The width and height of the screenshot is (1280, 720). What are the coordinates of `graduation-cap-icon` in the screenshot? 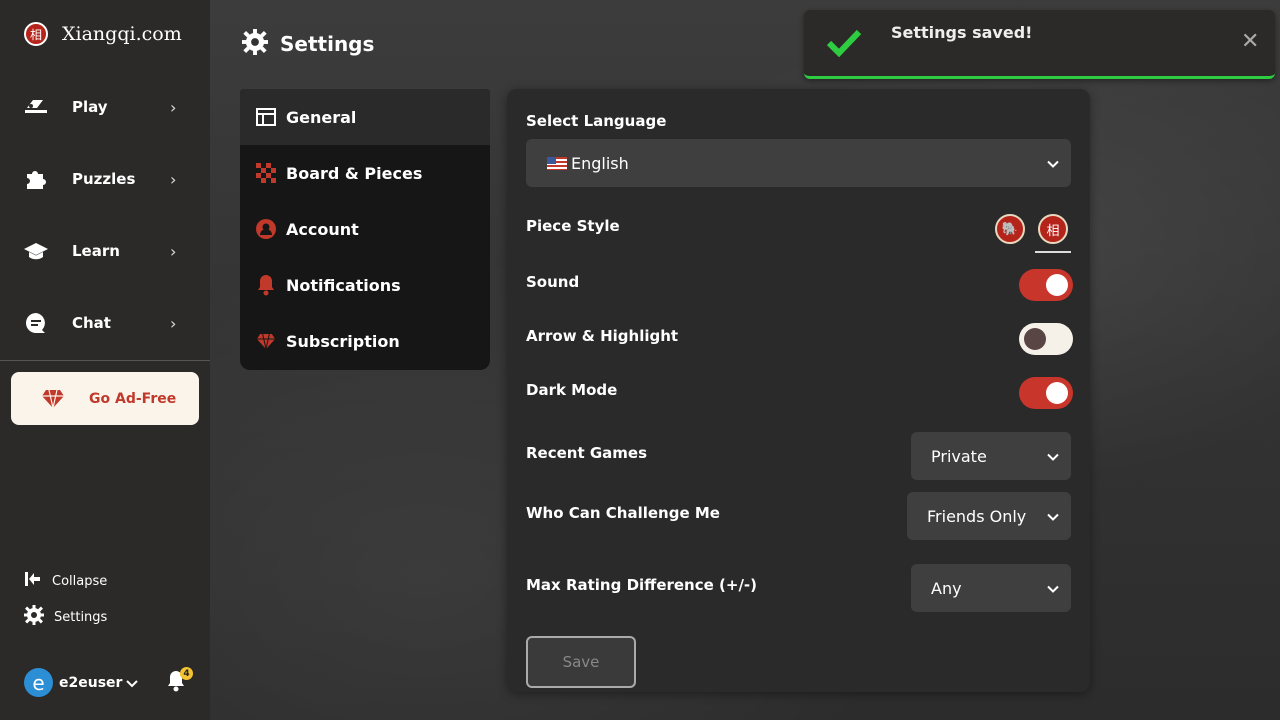 It's located at (36, 251).